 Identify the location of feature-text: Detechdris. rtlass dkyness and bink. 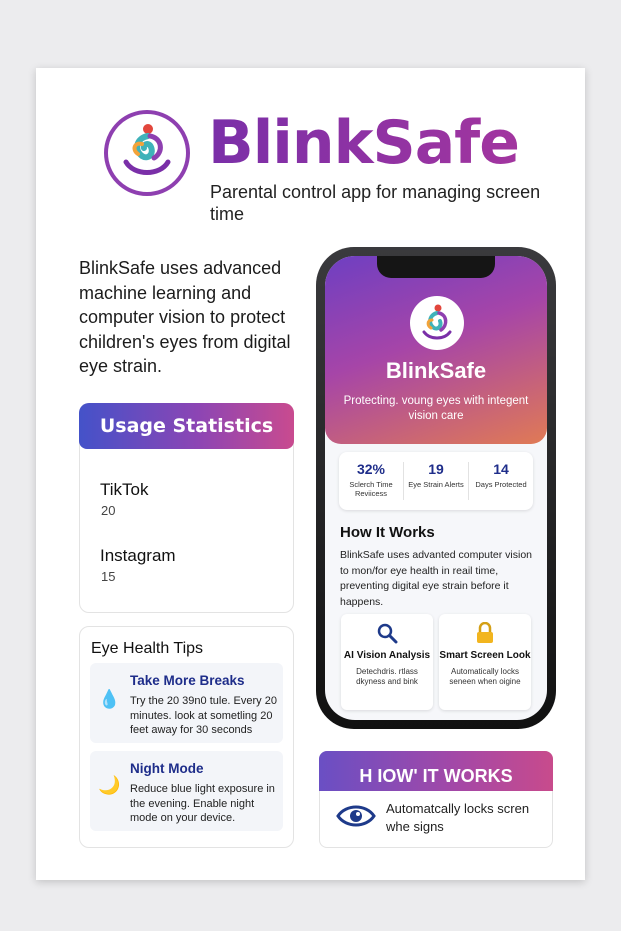
(387, 676).